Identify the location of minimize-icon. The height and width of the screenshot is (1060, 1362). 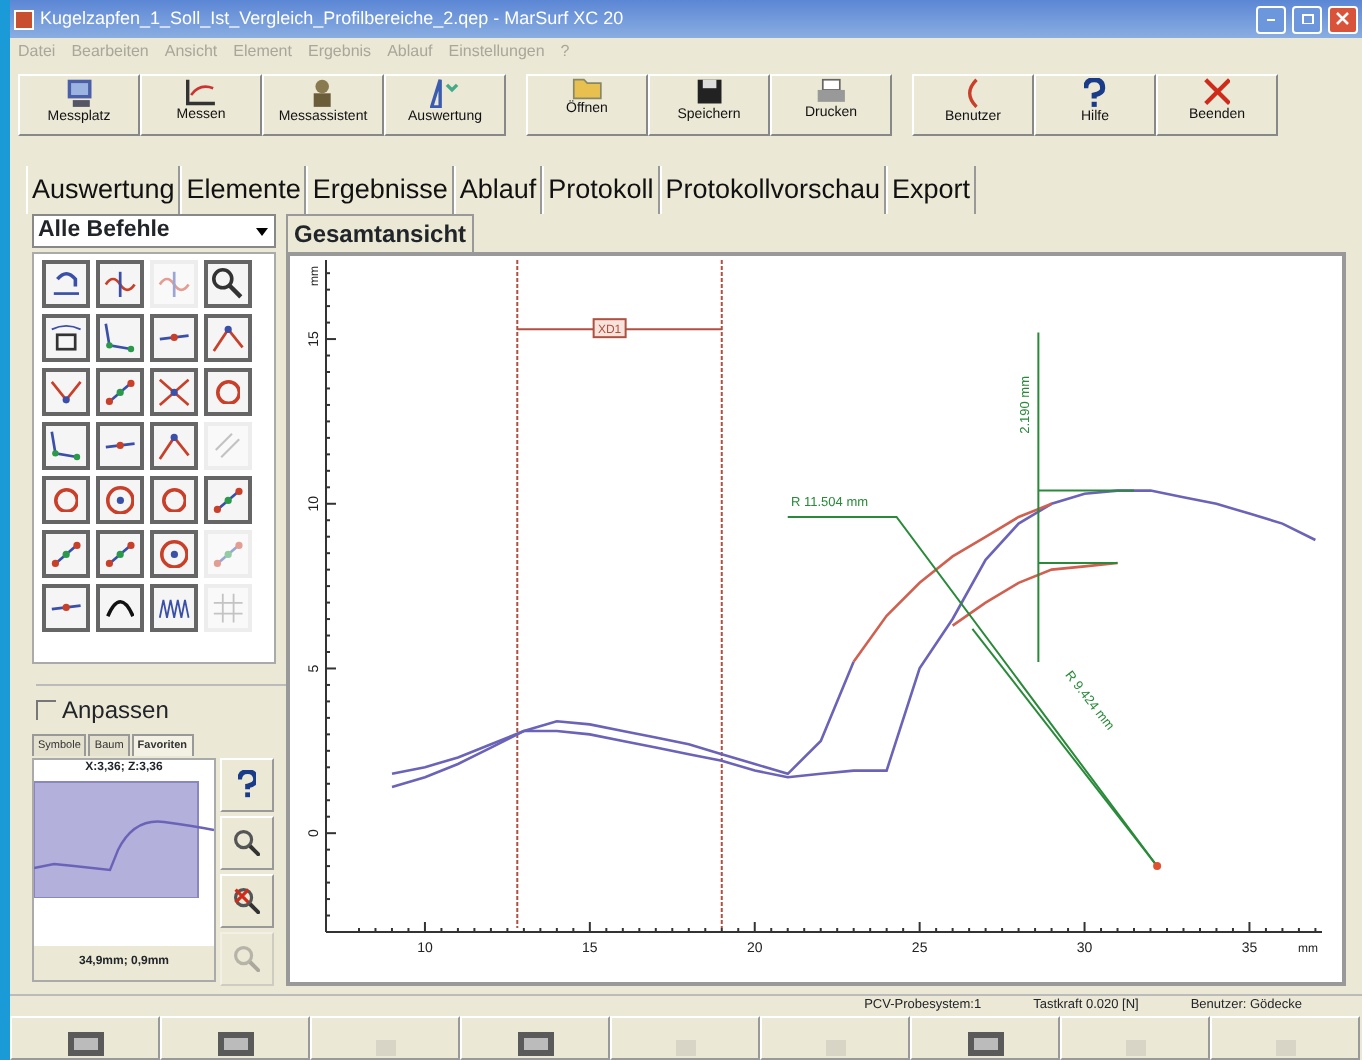
(1271, 19).